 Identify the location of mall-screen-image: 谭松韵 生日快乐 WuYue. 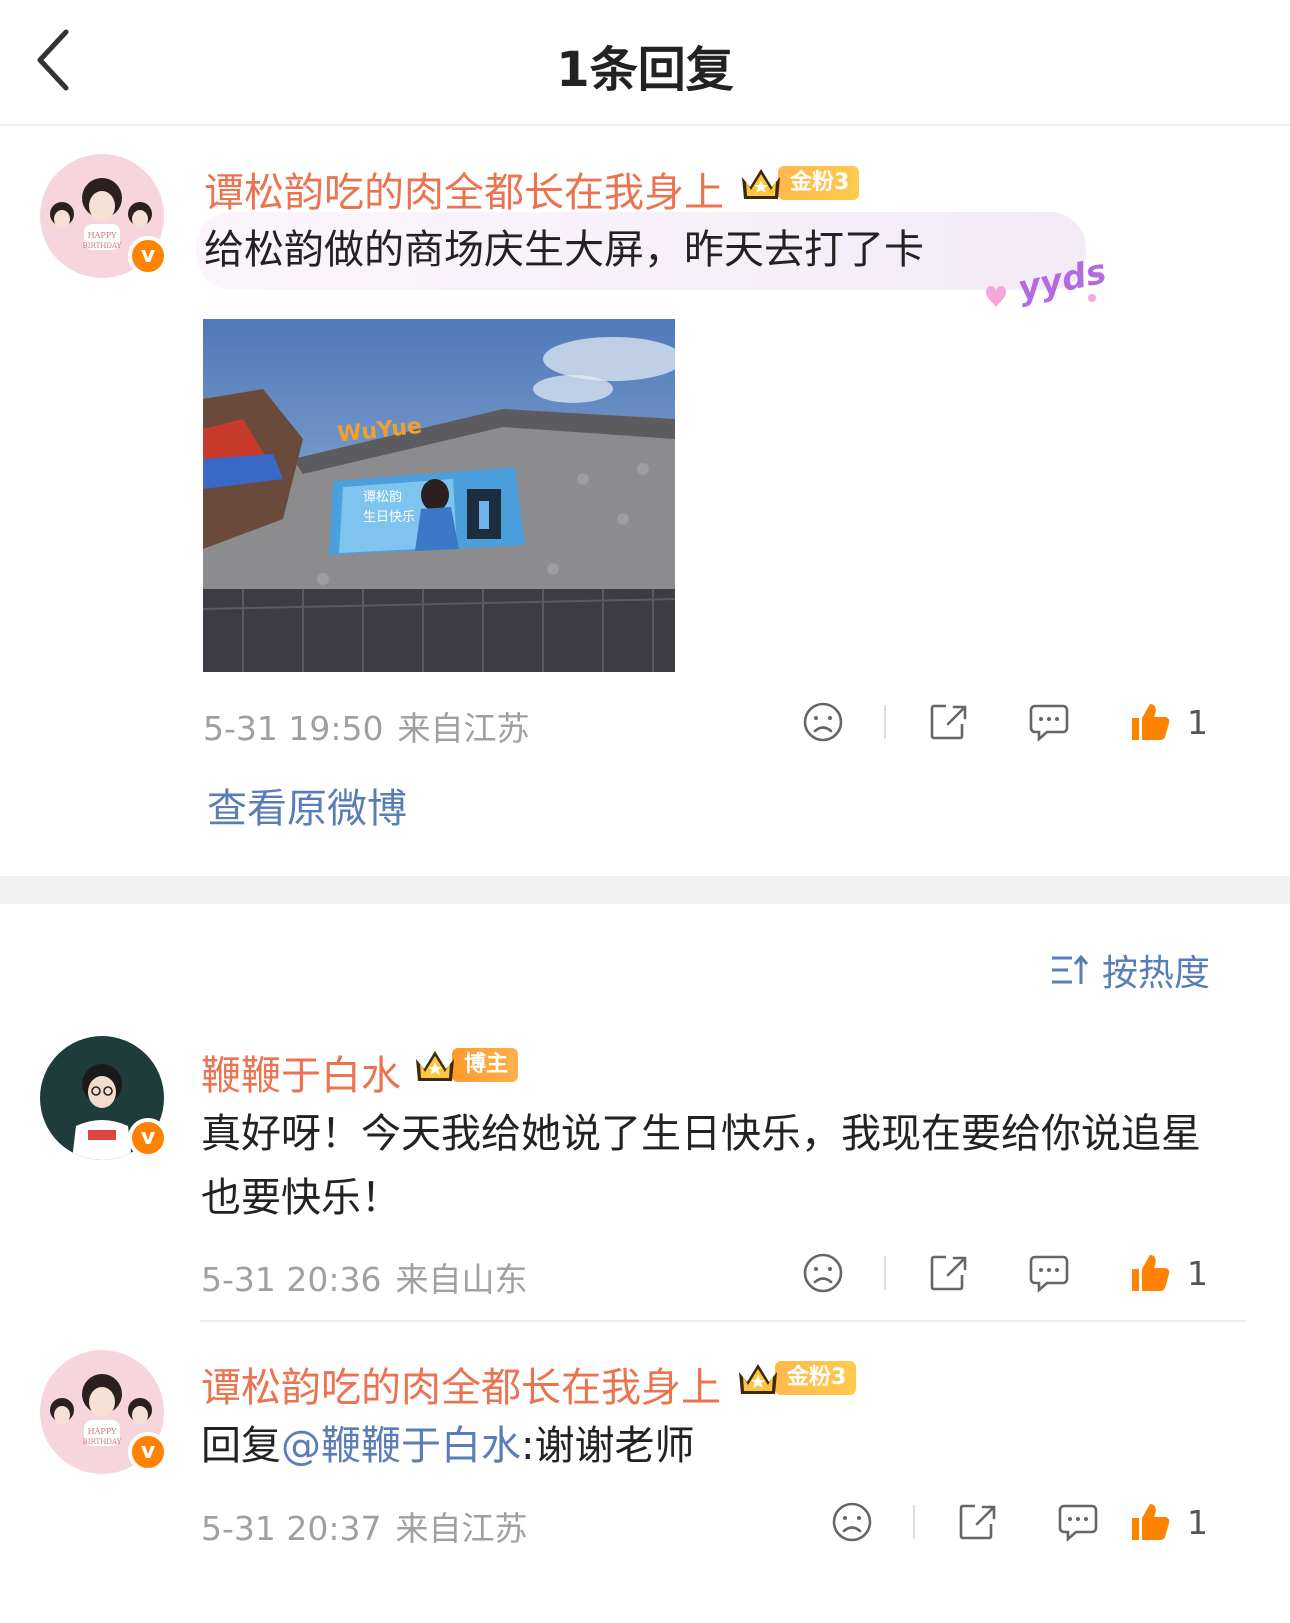
(439, 495).